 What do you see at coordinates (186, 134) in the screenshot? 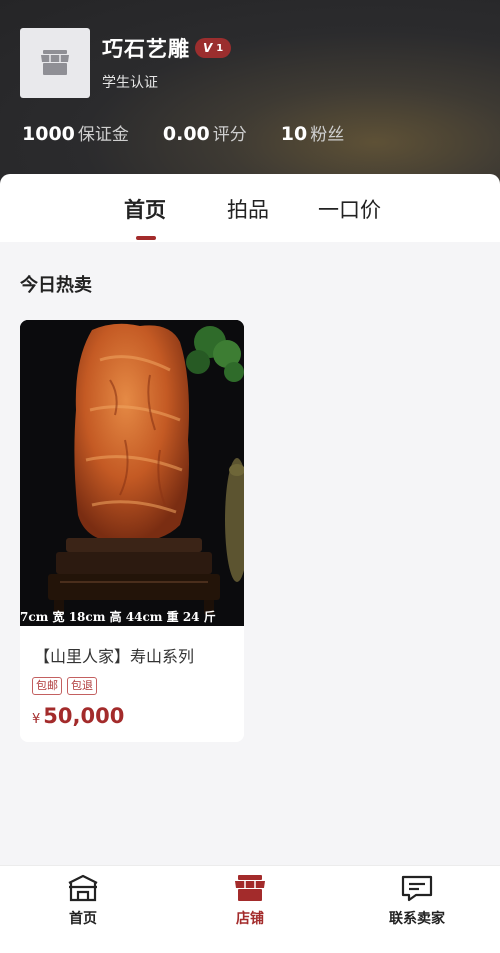
I see `stat-value: 0.00` at bounding box center [186, 134].